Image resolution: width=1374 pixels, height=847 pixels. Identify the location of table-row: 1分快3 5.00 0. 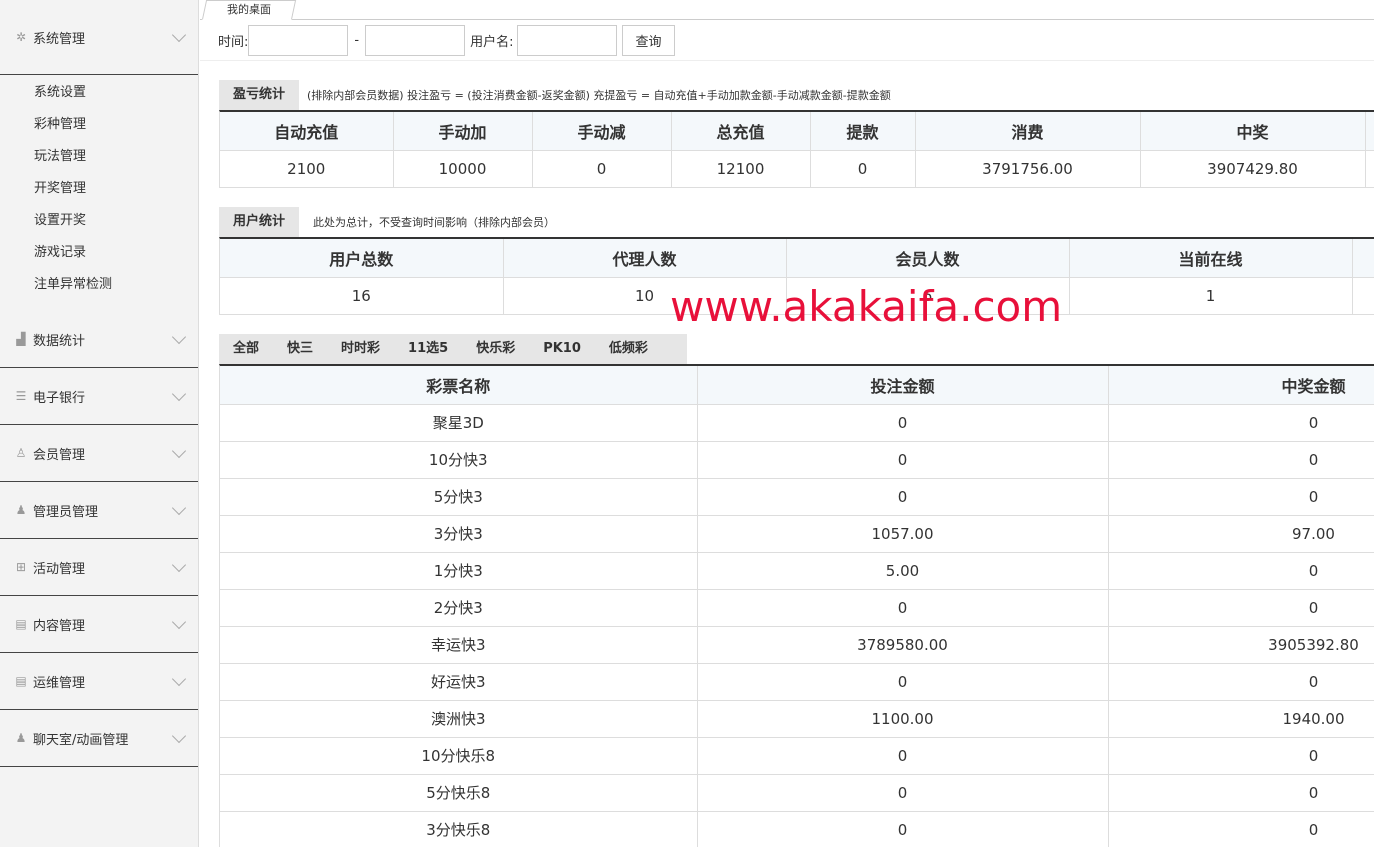
(797, 571).